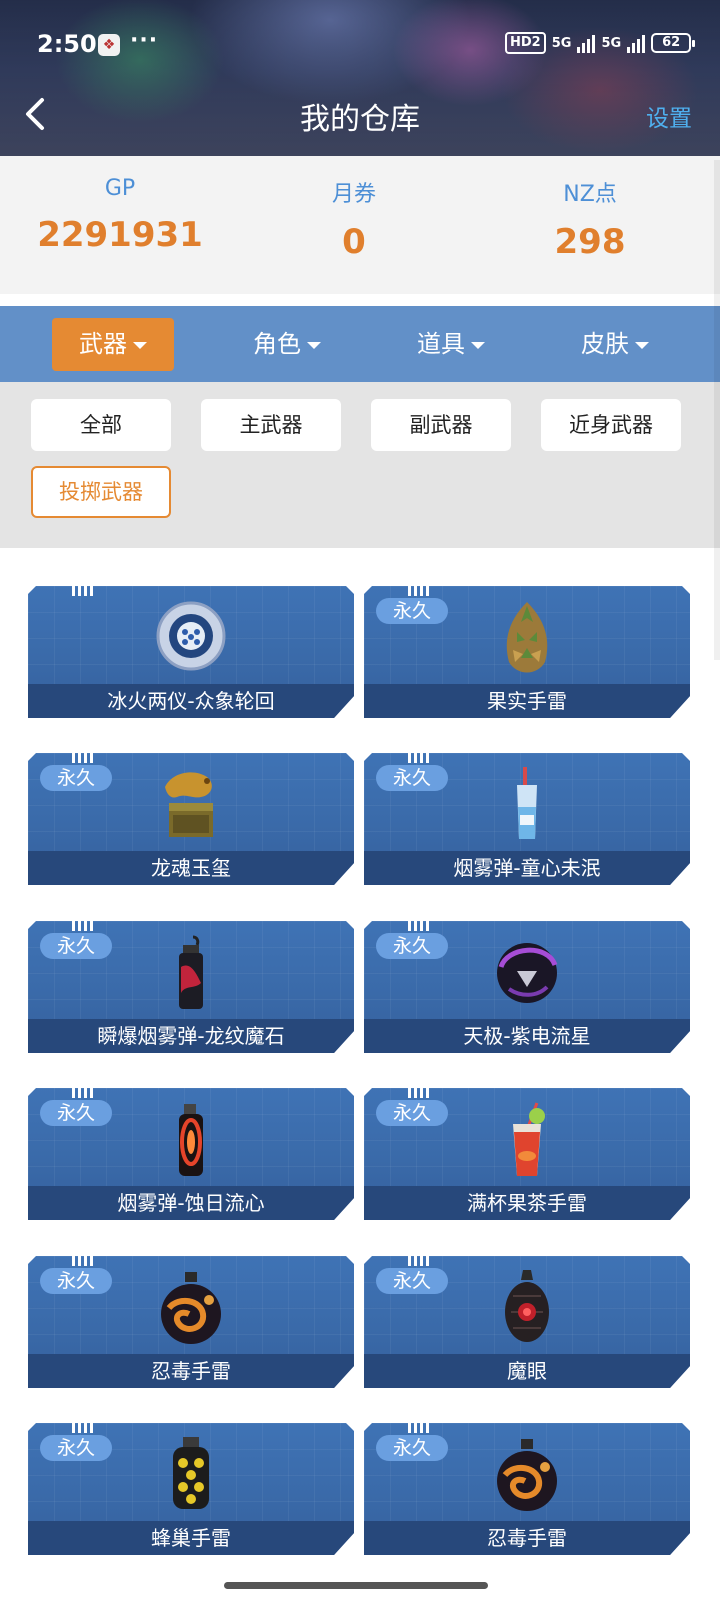 Image resolution: width=720 pixels, height=1600 pixels. I want to click on item-card: 永久 烟雾弹-蚀日流心, so click(191, 1154).